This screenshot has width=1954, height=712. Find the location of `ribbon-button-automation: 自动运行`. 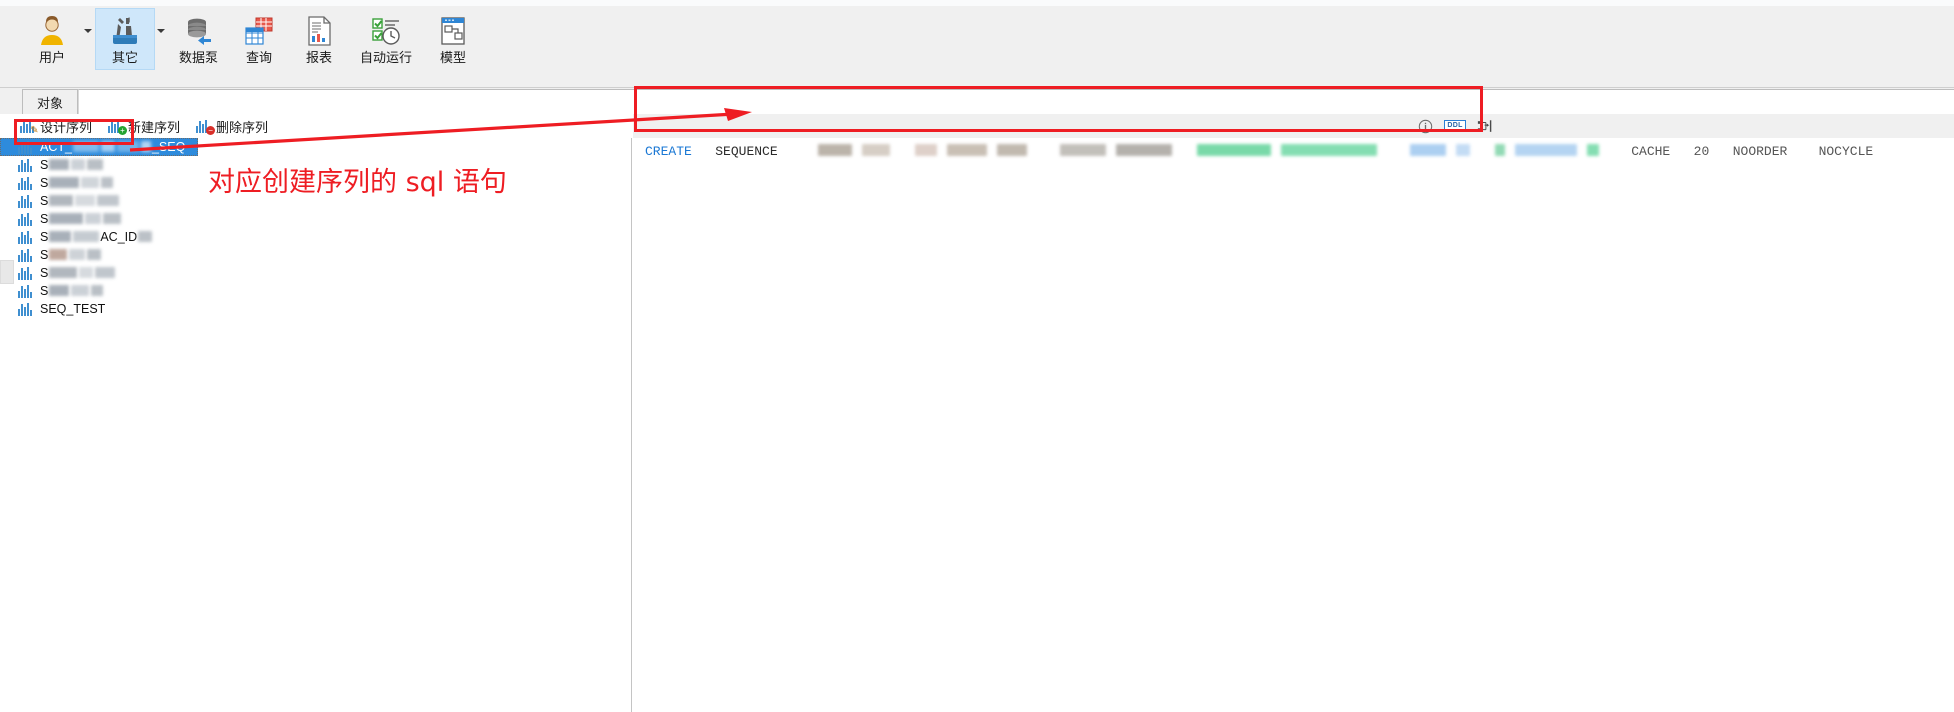

ribbon-button-automation: 自动运行 is located at coordinates (386, 39).